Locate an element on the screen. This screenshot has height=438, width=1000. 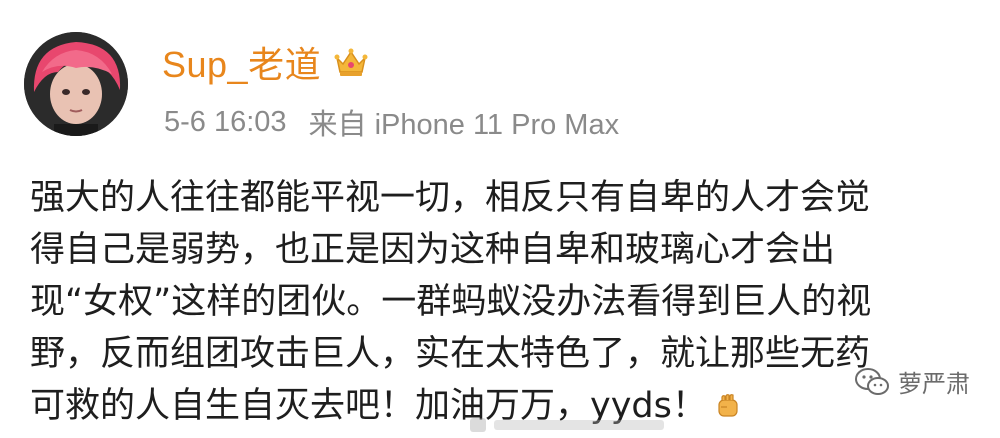
wechat-watermark: 萝严肃 is located at coordinates (912, 381).